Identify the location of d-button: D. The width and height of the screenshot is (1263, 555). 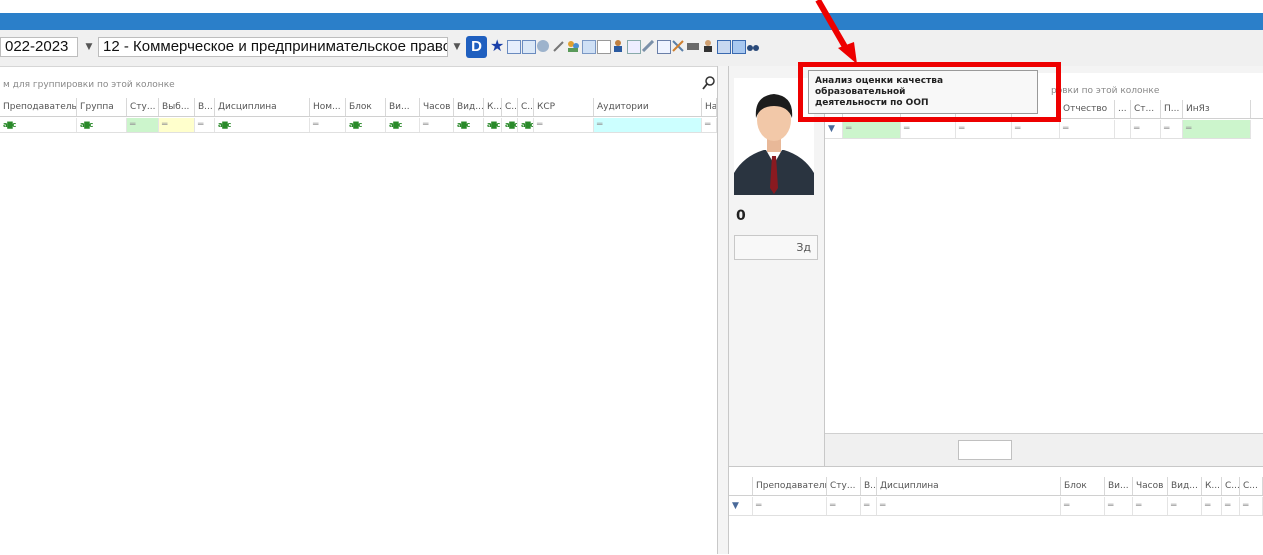
(476, 47).